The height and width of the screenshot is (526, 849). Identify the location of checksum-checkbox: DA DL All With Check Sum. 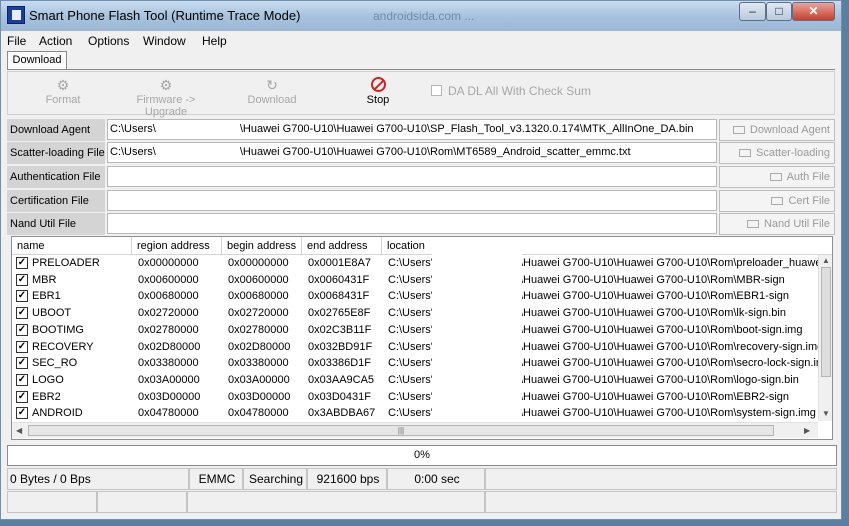
(511, 91).